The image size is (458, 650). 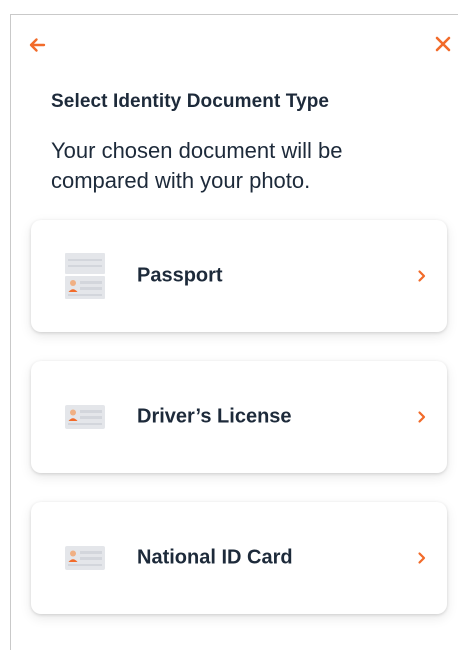 I want to click on back-button, so click(x=37, y=45).